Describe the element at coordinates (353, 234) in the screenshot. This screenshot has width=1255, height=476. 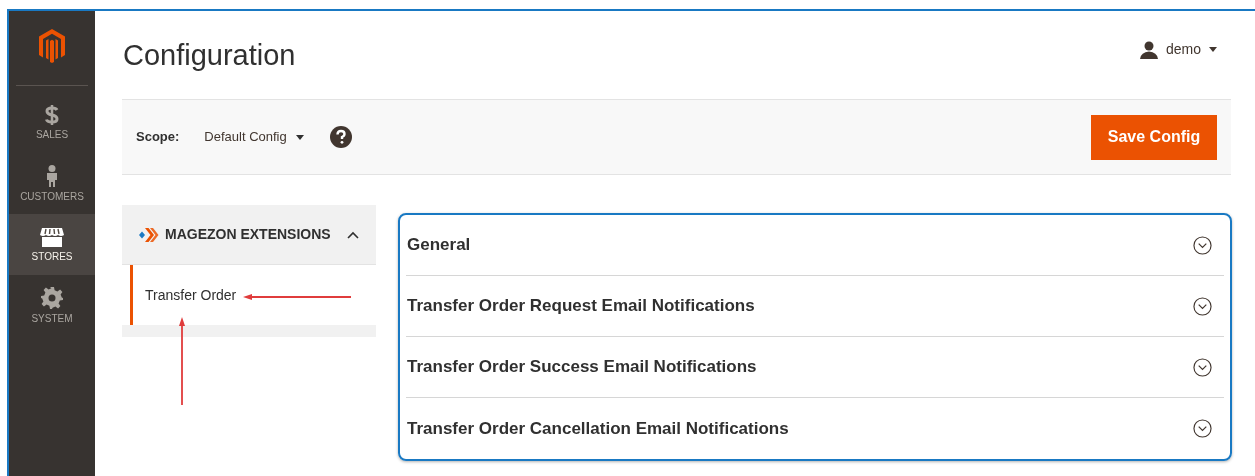
I see `collapse-chevron-icon` at that location.